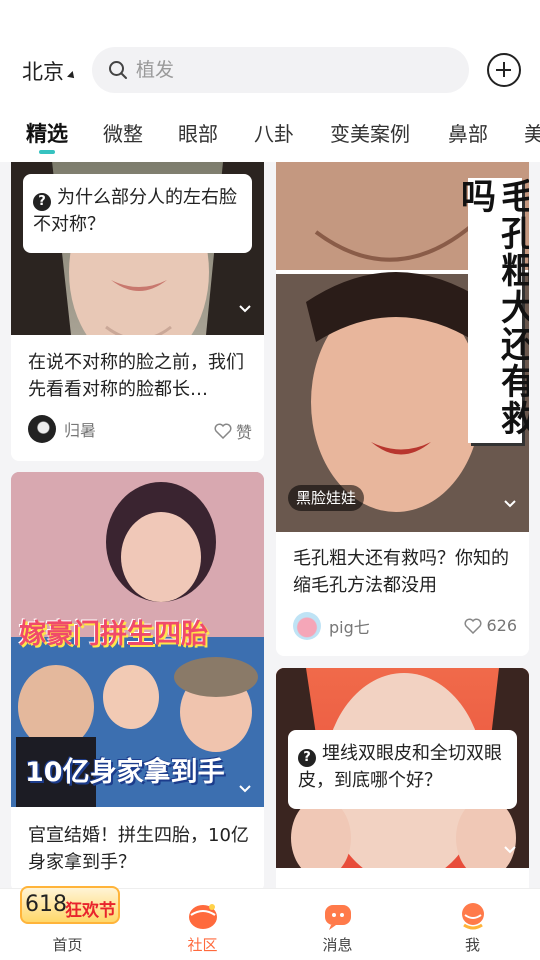  I want to click on message-icon, so click(337, 917).